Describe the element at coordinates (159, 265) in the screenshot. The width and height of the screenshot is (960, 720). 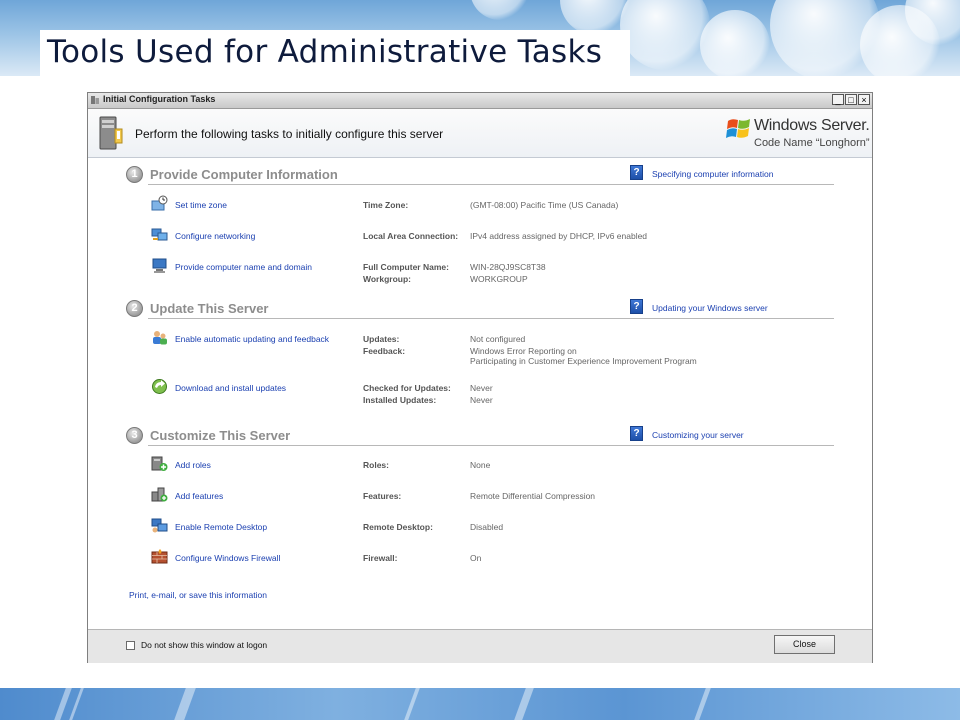
I see `computer-icon` at that location.